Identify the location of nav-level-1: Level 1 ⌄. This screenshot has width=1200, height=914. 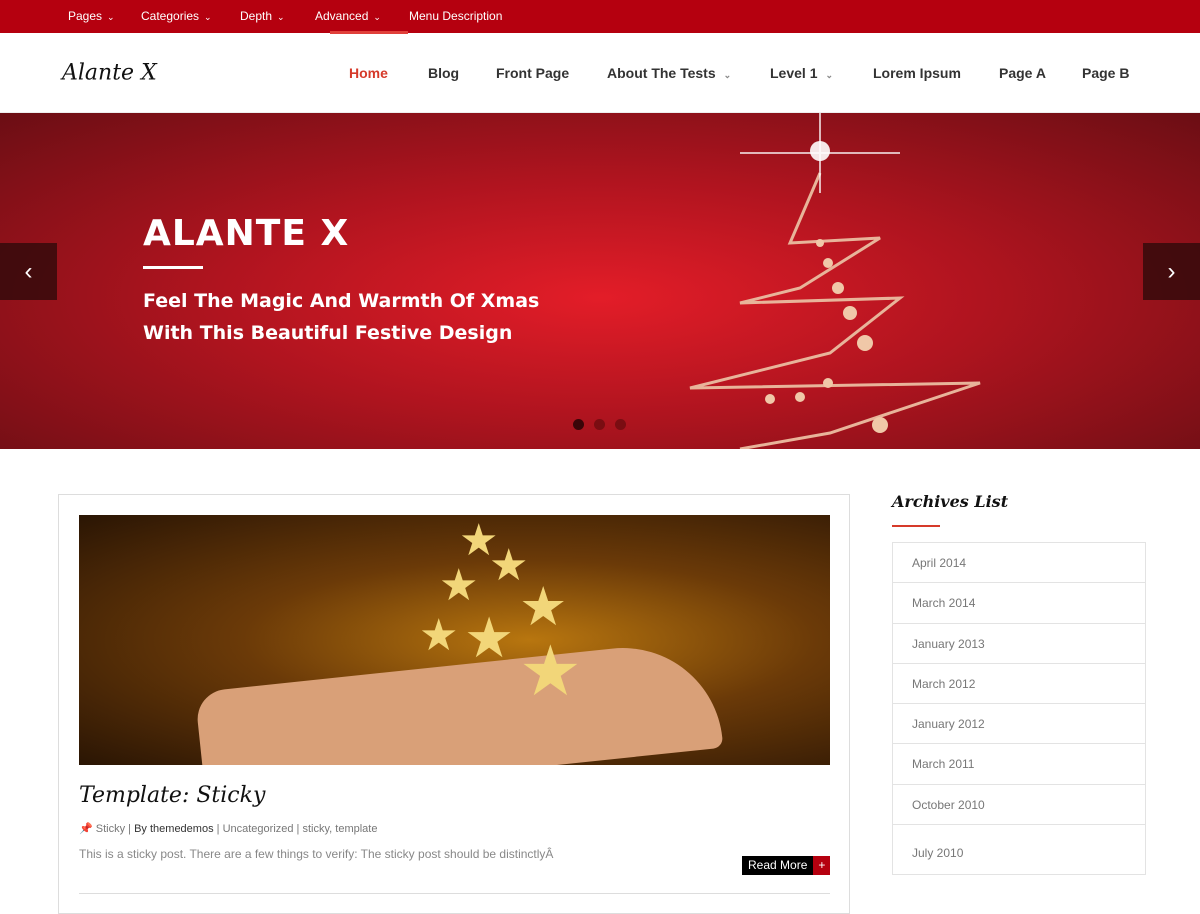
(801, 73).